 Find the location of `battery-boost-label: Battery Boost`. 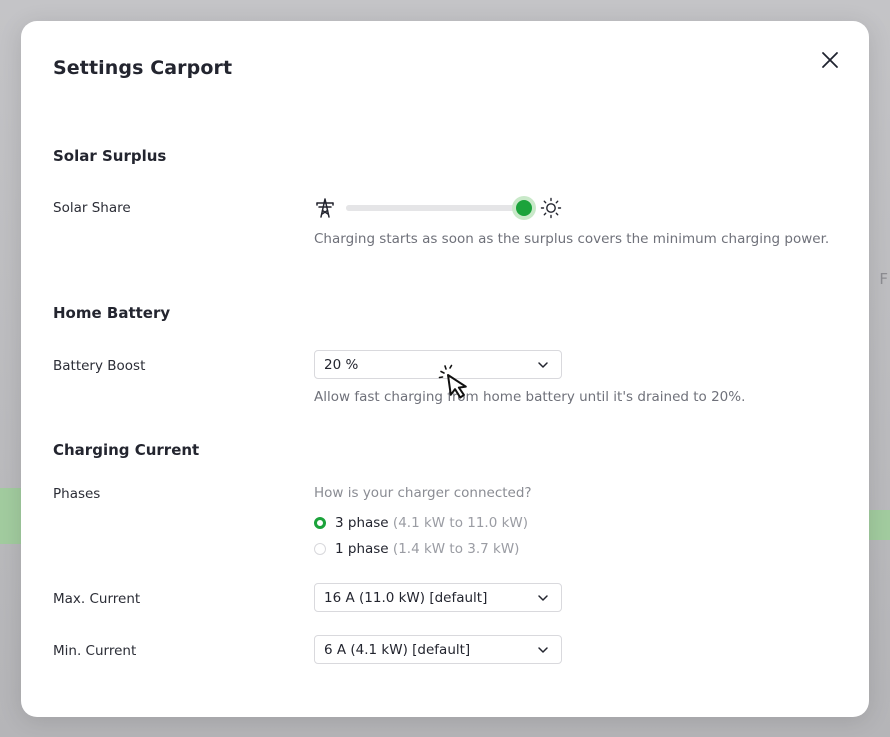

battery-boost-label: Battery Boost is located at coordinates (99, 366).